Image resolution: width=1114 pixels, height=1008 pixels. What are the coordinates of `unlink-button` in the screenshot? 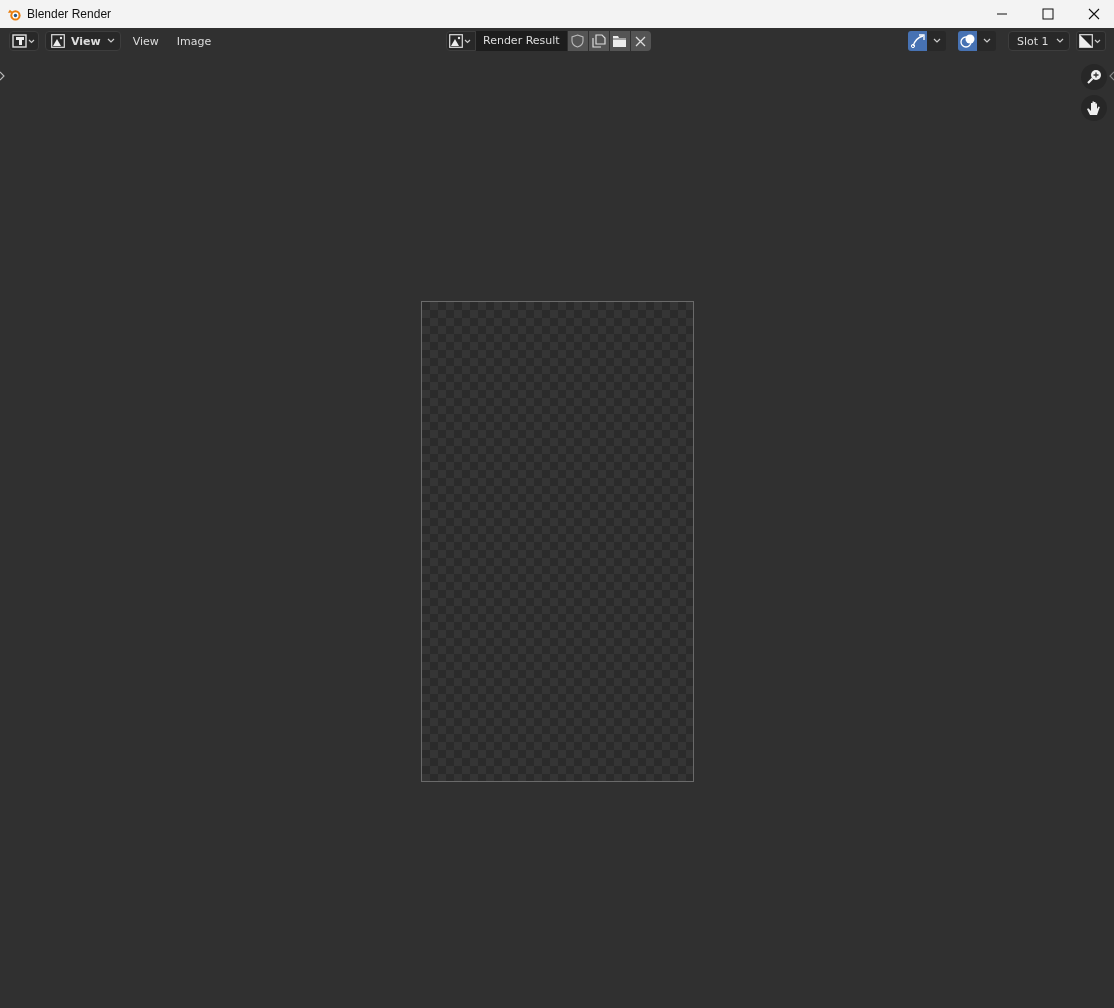 It's located at (640, 41).